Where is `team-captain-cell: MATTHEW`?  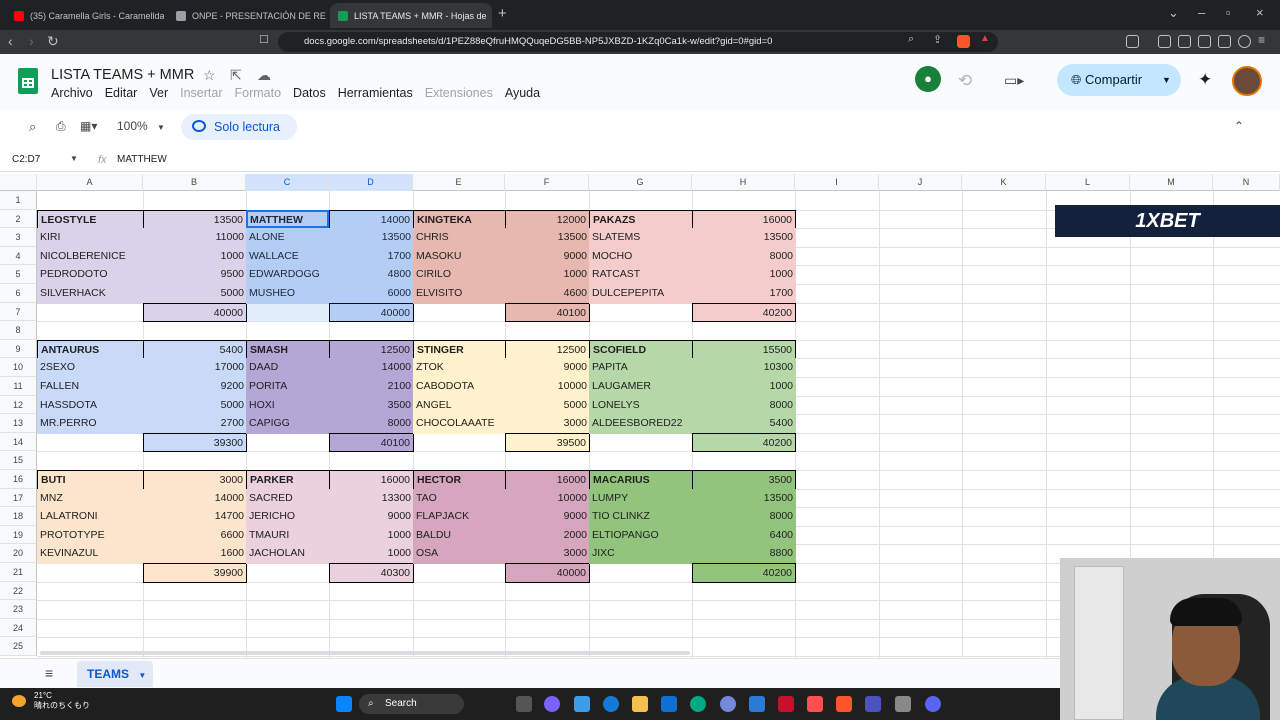 team-captain-cell: MATTHEW is located at coordinates (288, 219).